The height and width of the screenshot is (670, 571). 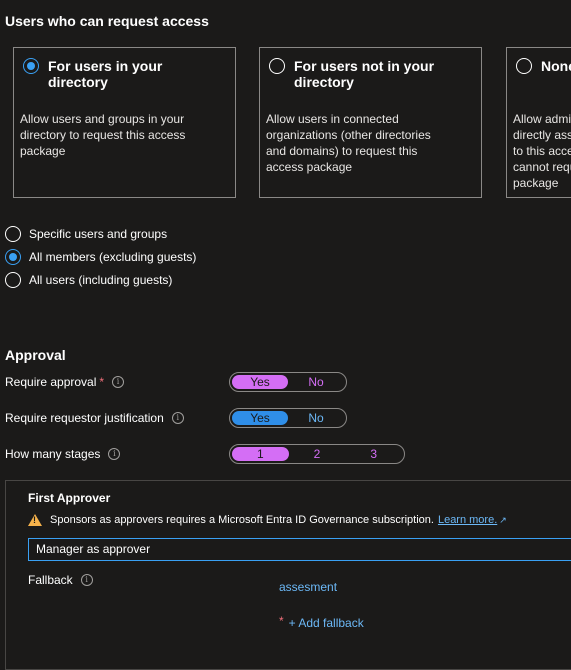 I want to click on stages-label: How many stages, so click(x=53, y=454).